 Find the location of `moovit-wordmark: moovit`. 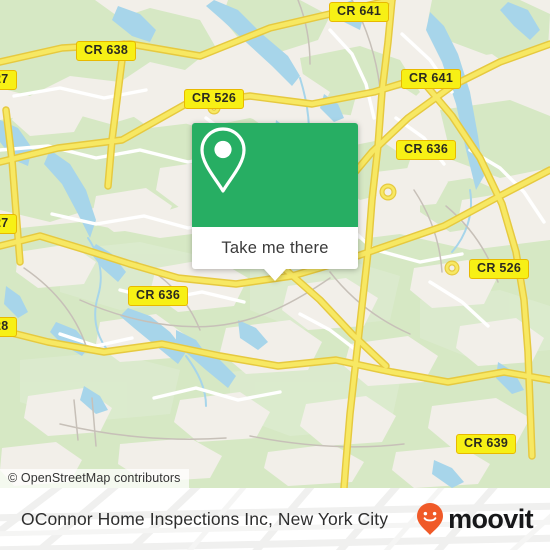

moovit-wordmark: moovit is located at coordinates (491, 518).